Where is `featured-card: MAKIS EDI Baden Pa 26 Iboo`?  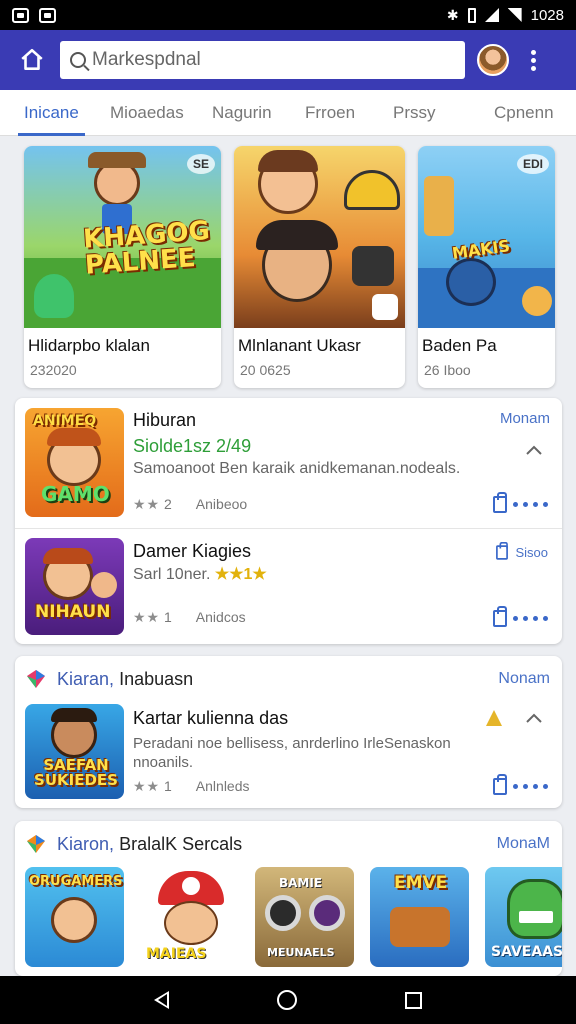 featured-card: MAKIS EDI Baden Pa 26 Iboo is located at coordinates (486, 267).